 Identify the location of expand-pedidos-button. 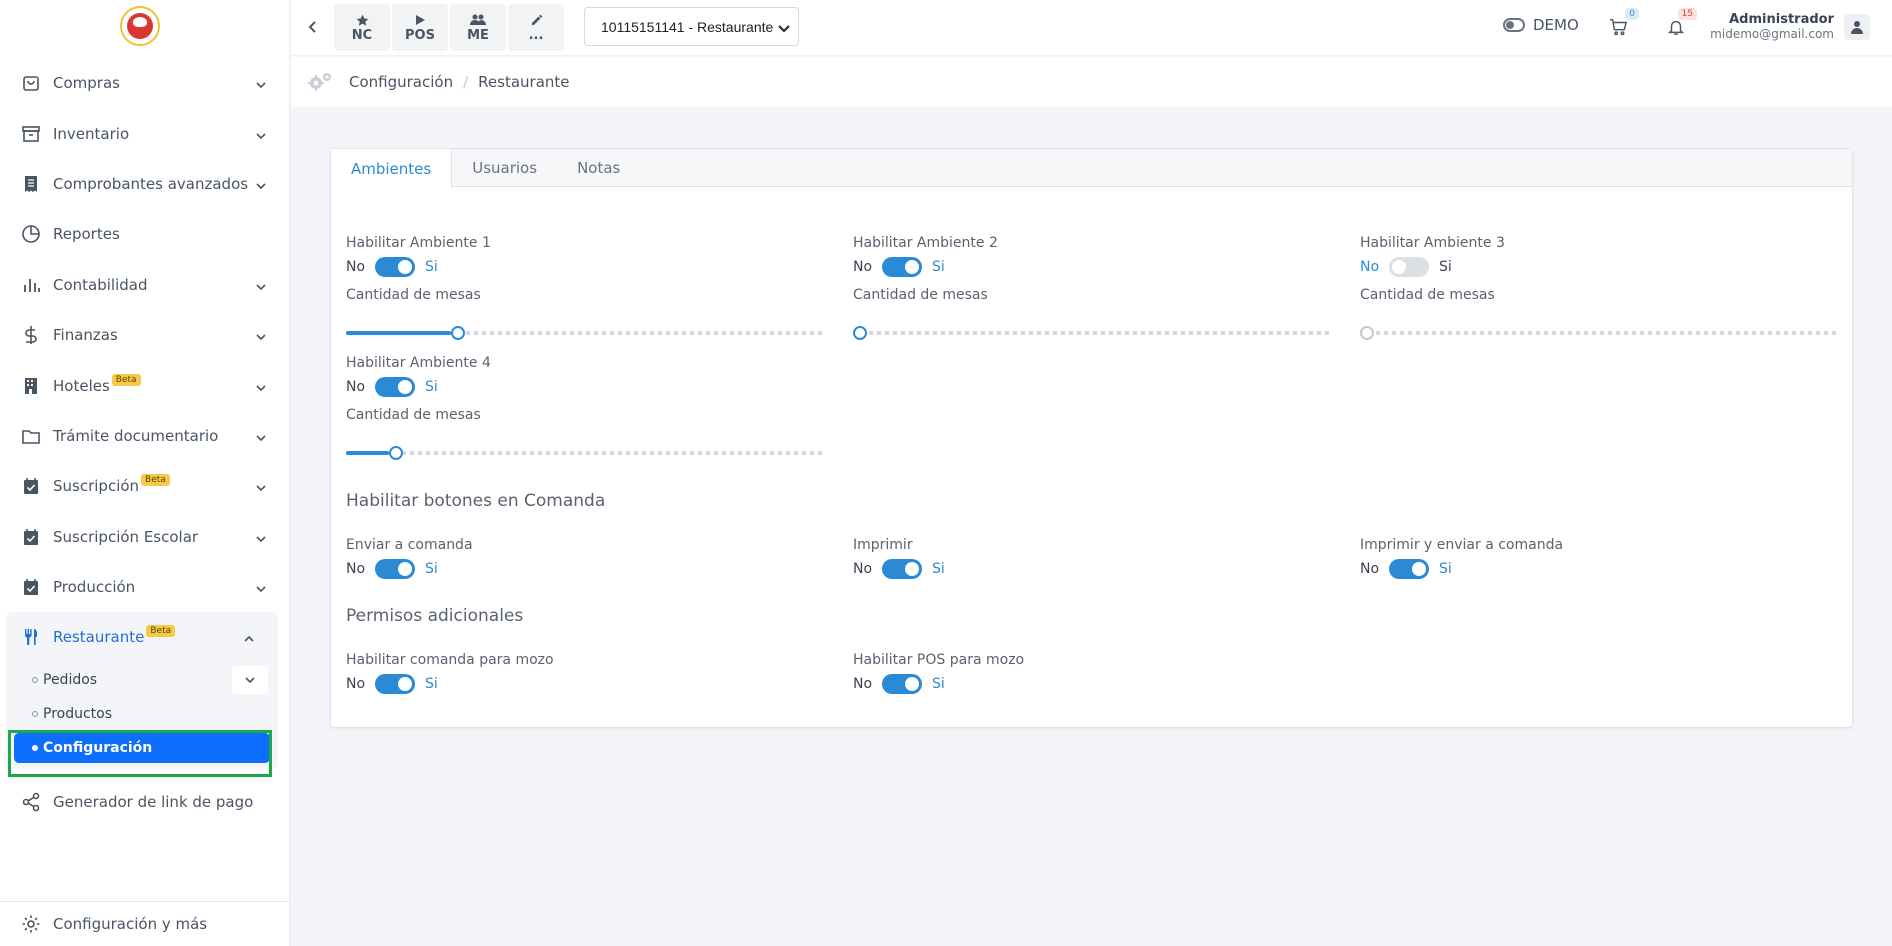
(250, 679).